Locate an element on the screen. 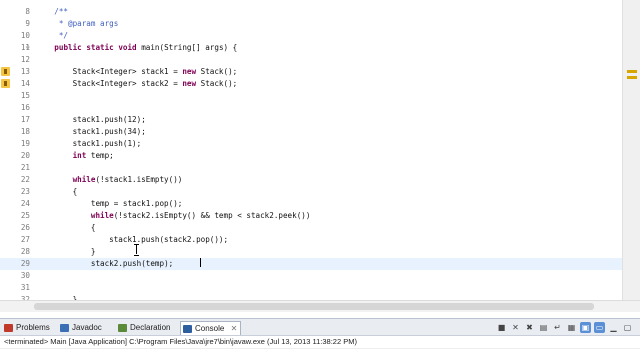 The width and height of the screenshot is (640, 360). code-text: while(!stack1.isEmpty()) is located at coordinates (127, 179).